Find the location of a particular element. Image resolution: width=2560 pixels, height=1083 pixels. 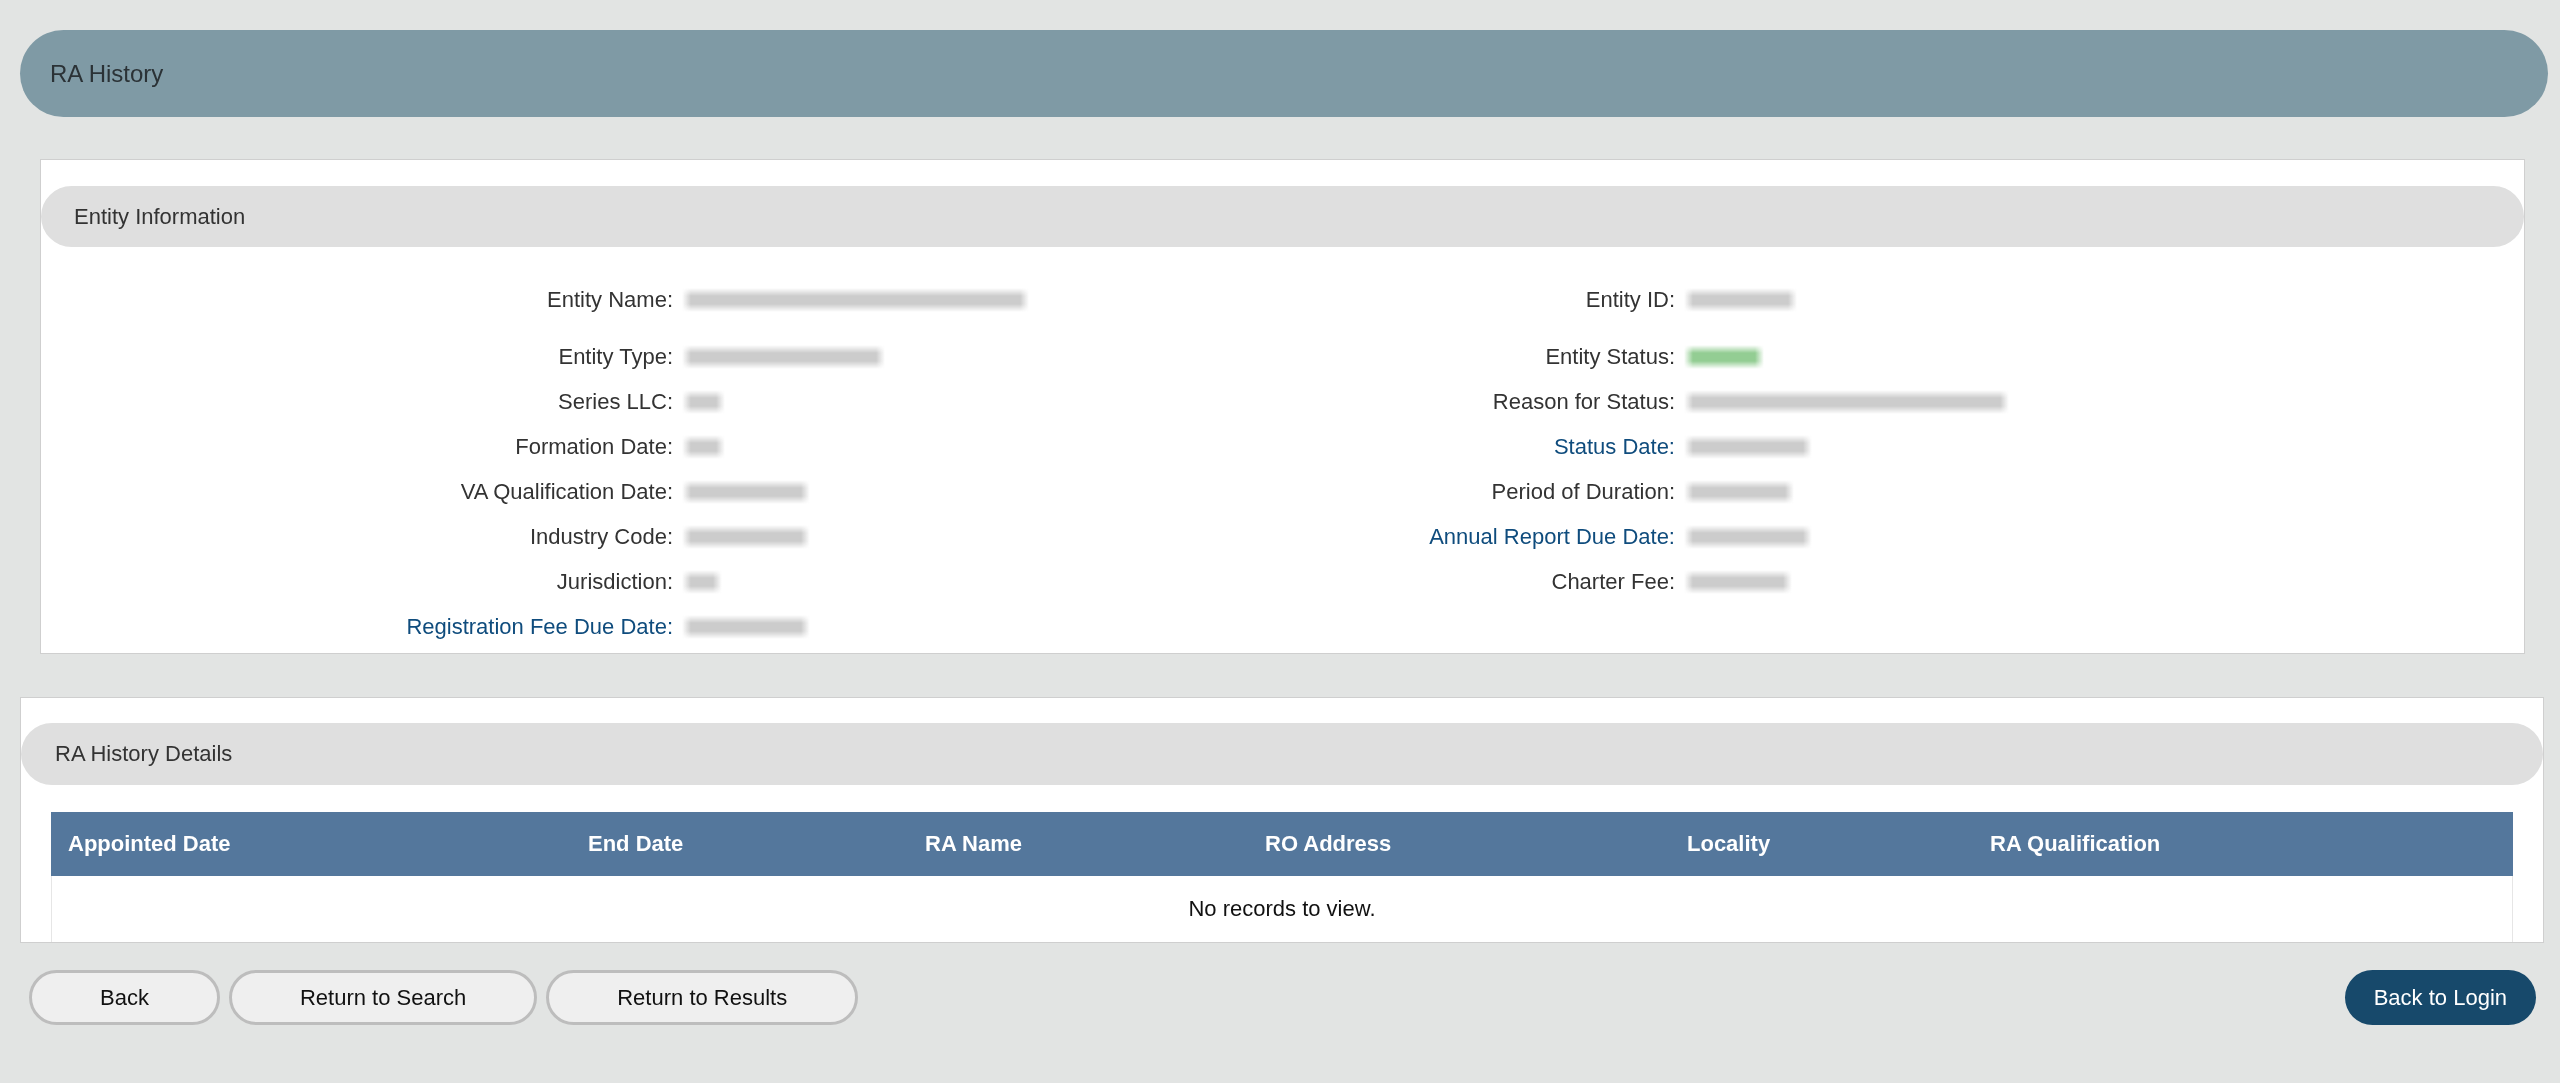

nav-button: Return to Results is located at coordinates (702, 997).